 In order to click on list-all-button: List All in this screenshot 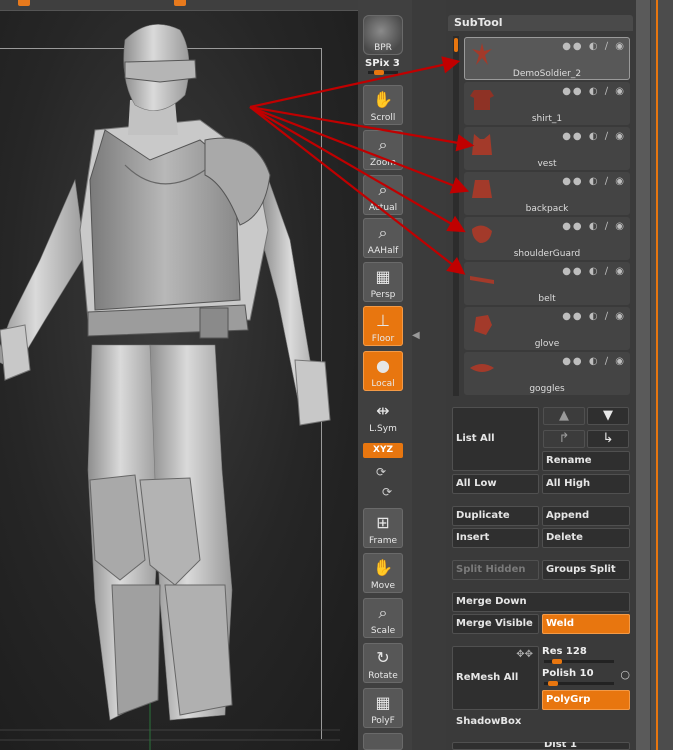, I will do `click(495, 439)`.